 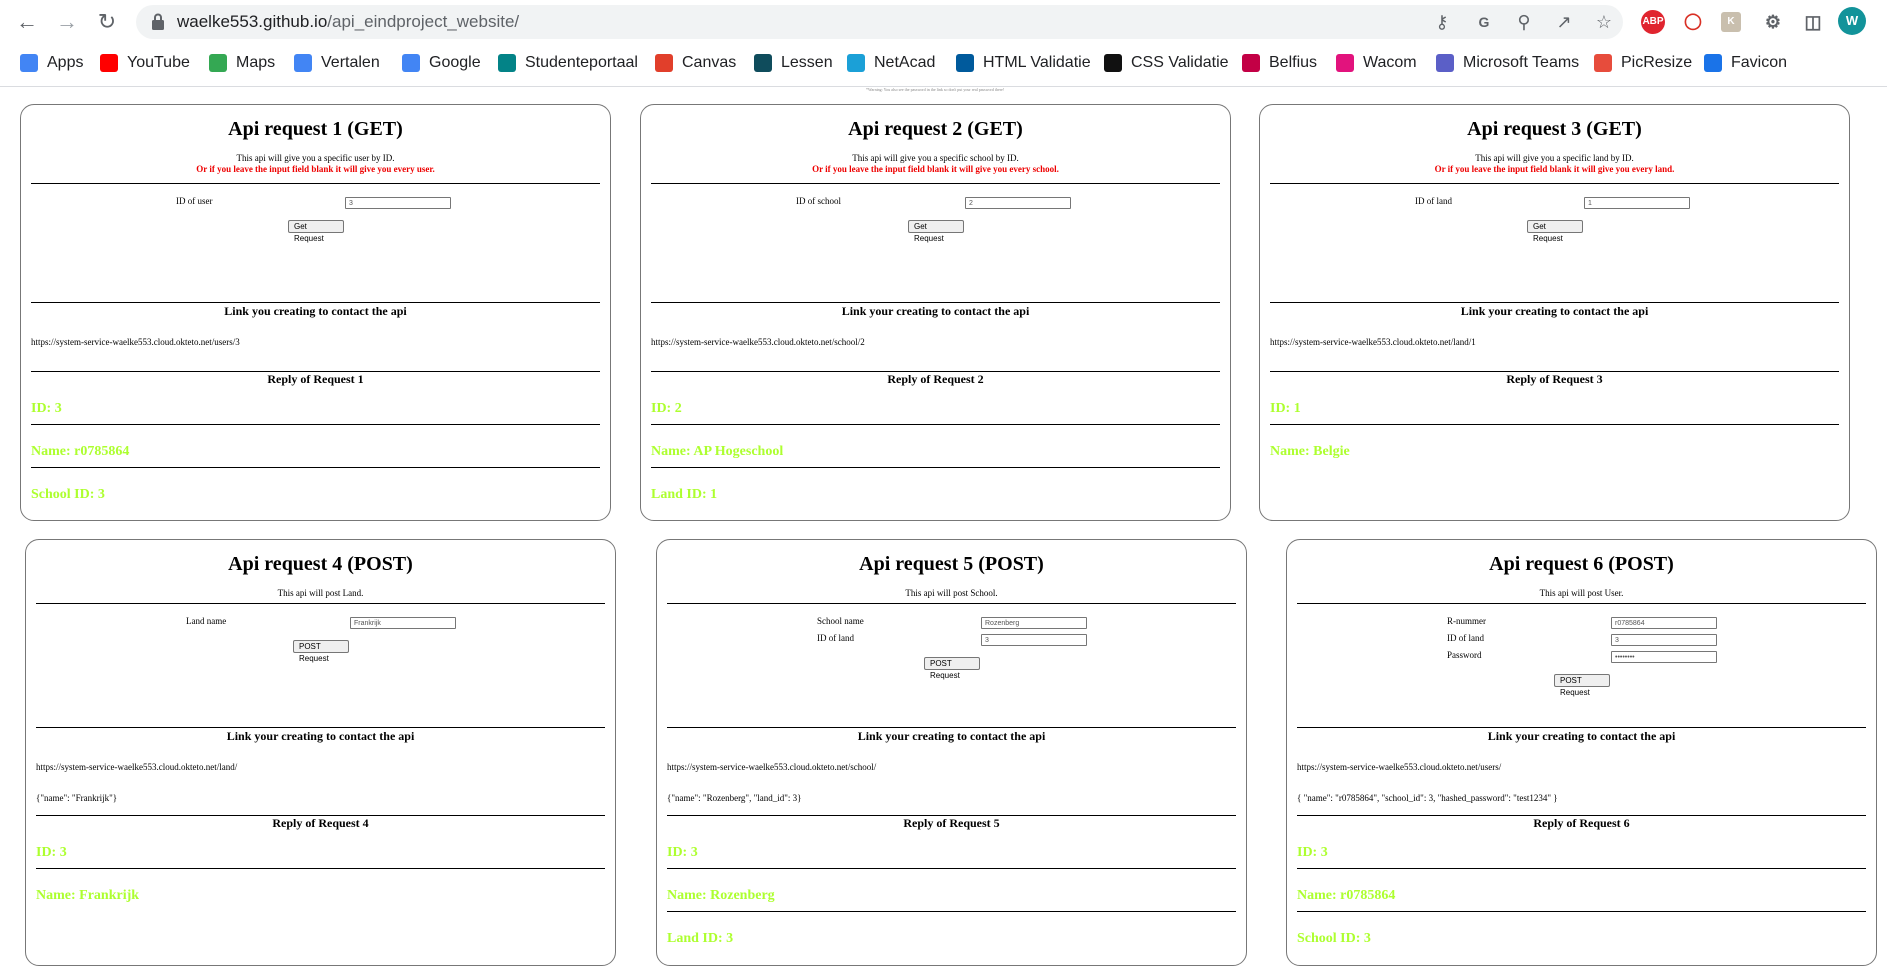 I want to click on bookmark-label: CSS Validatie, so click(x=1180, y=62).